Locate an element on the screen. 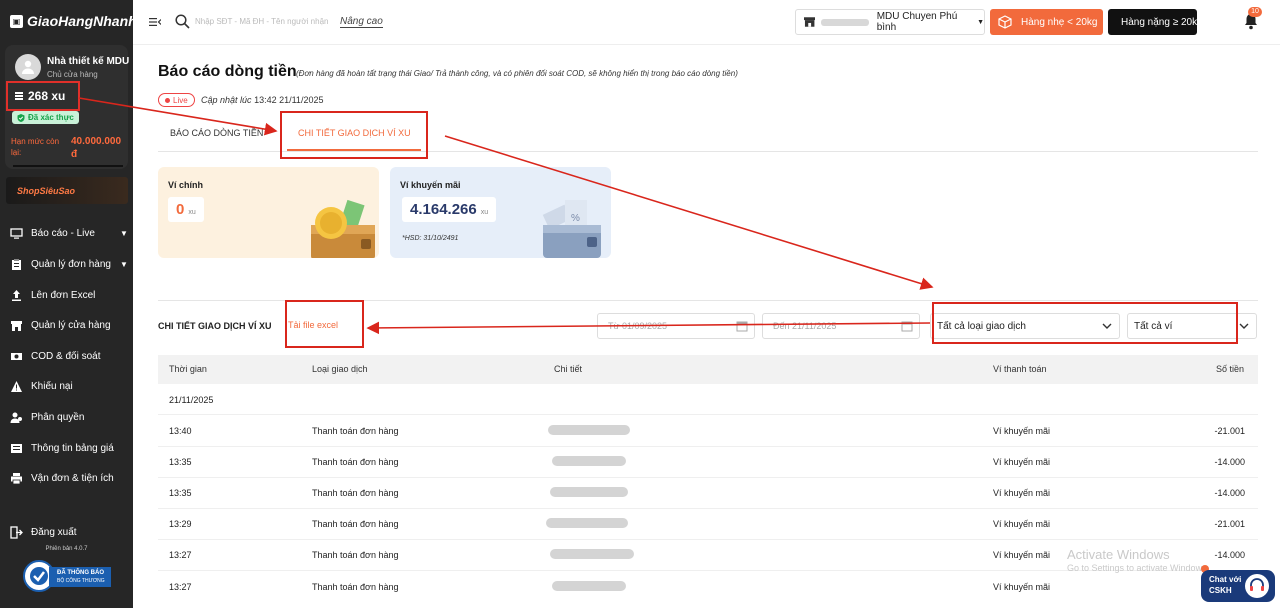  column-header-time: Thời gian is located at coordinates (188, 369).